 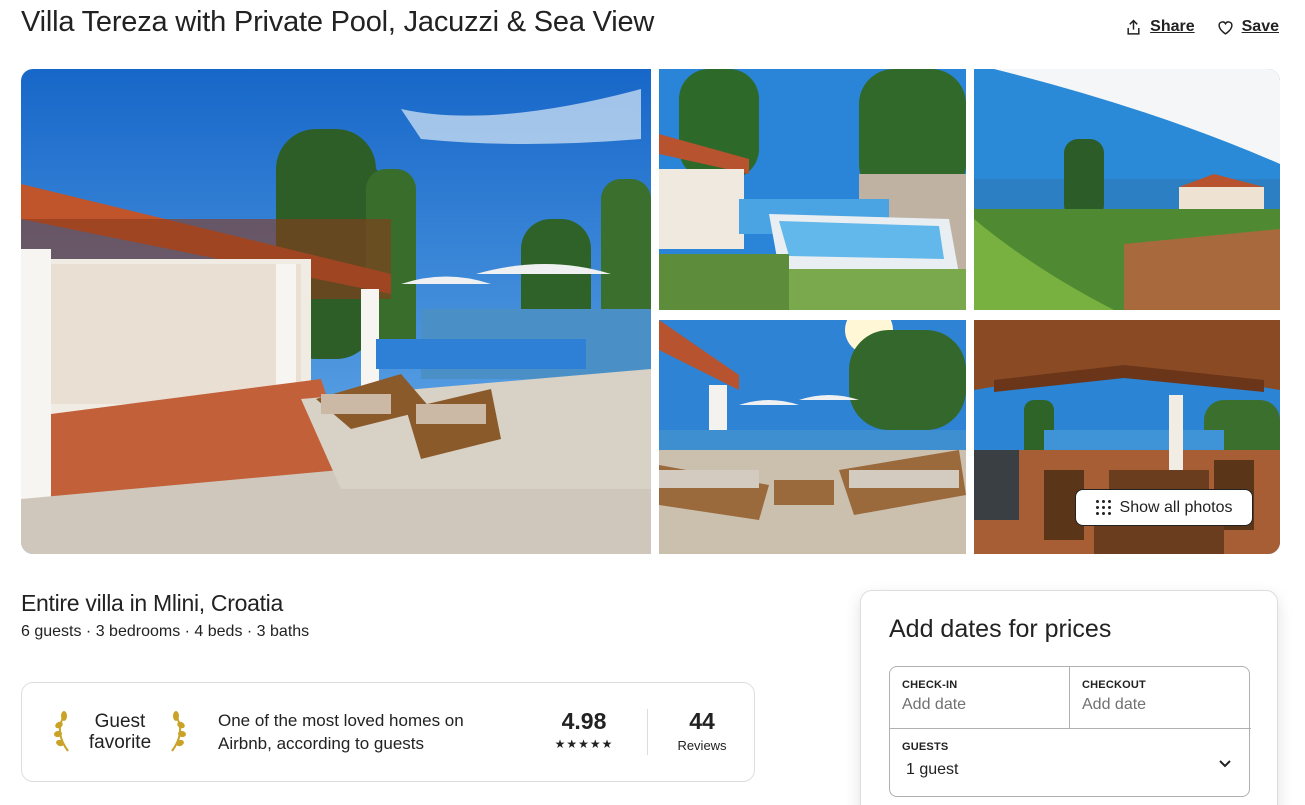 I want to click on chevron-down-icon, so click(x=1225, y=764).